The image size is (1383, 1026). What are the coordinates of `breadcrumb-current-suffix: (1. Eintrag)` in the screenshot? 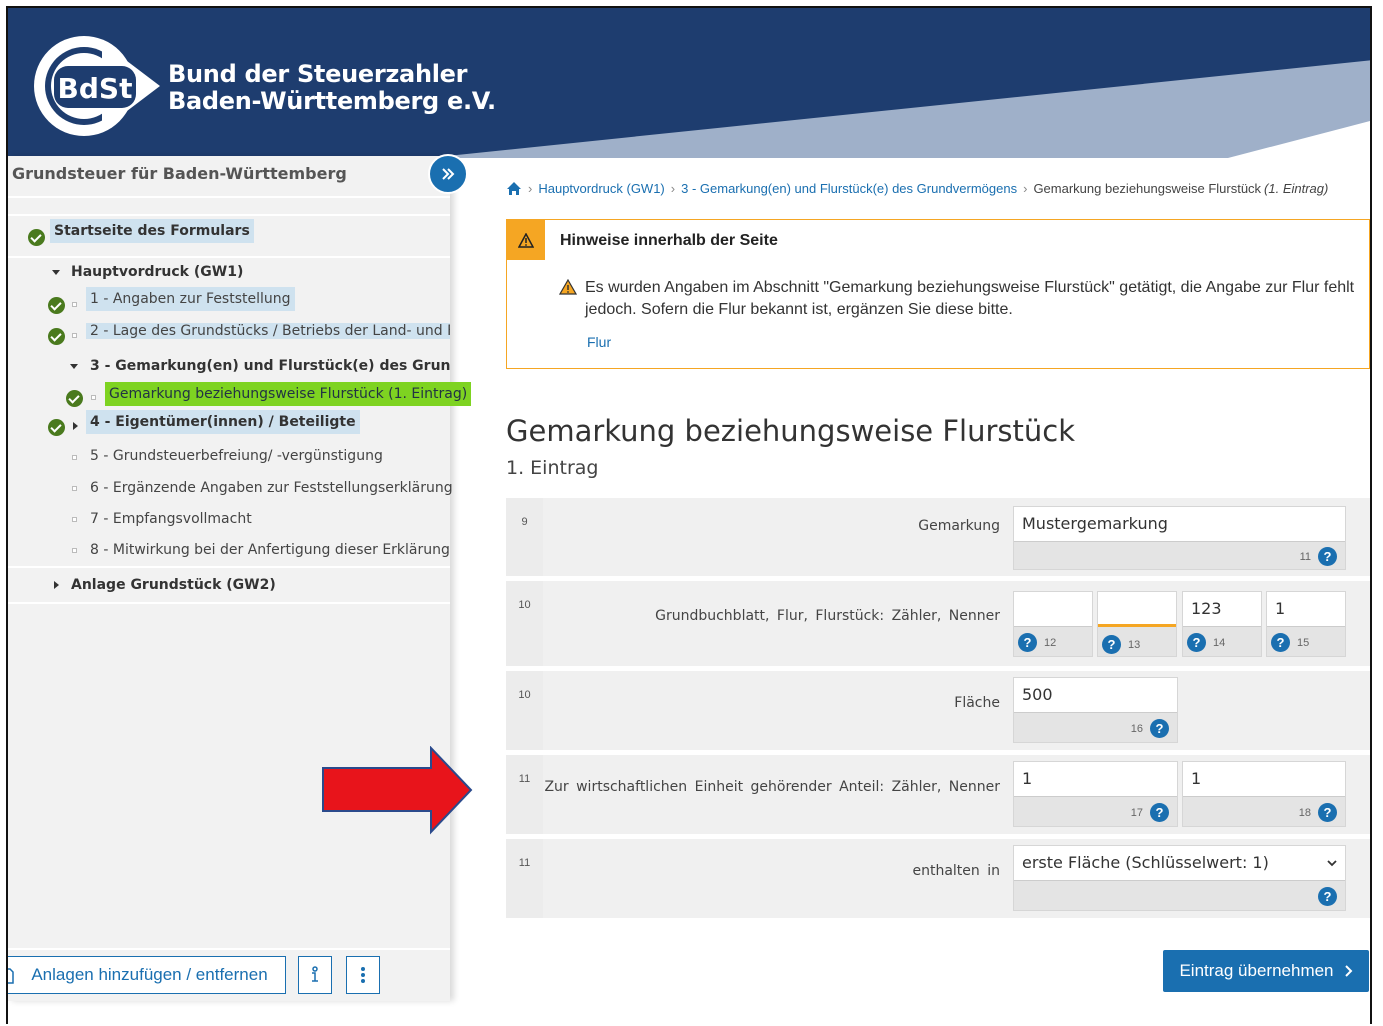 It's located at (1296, 188).